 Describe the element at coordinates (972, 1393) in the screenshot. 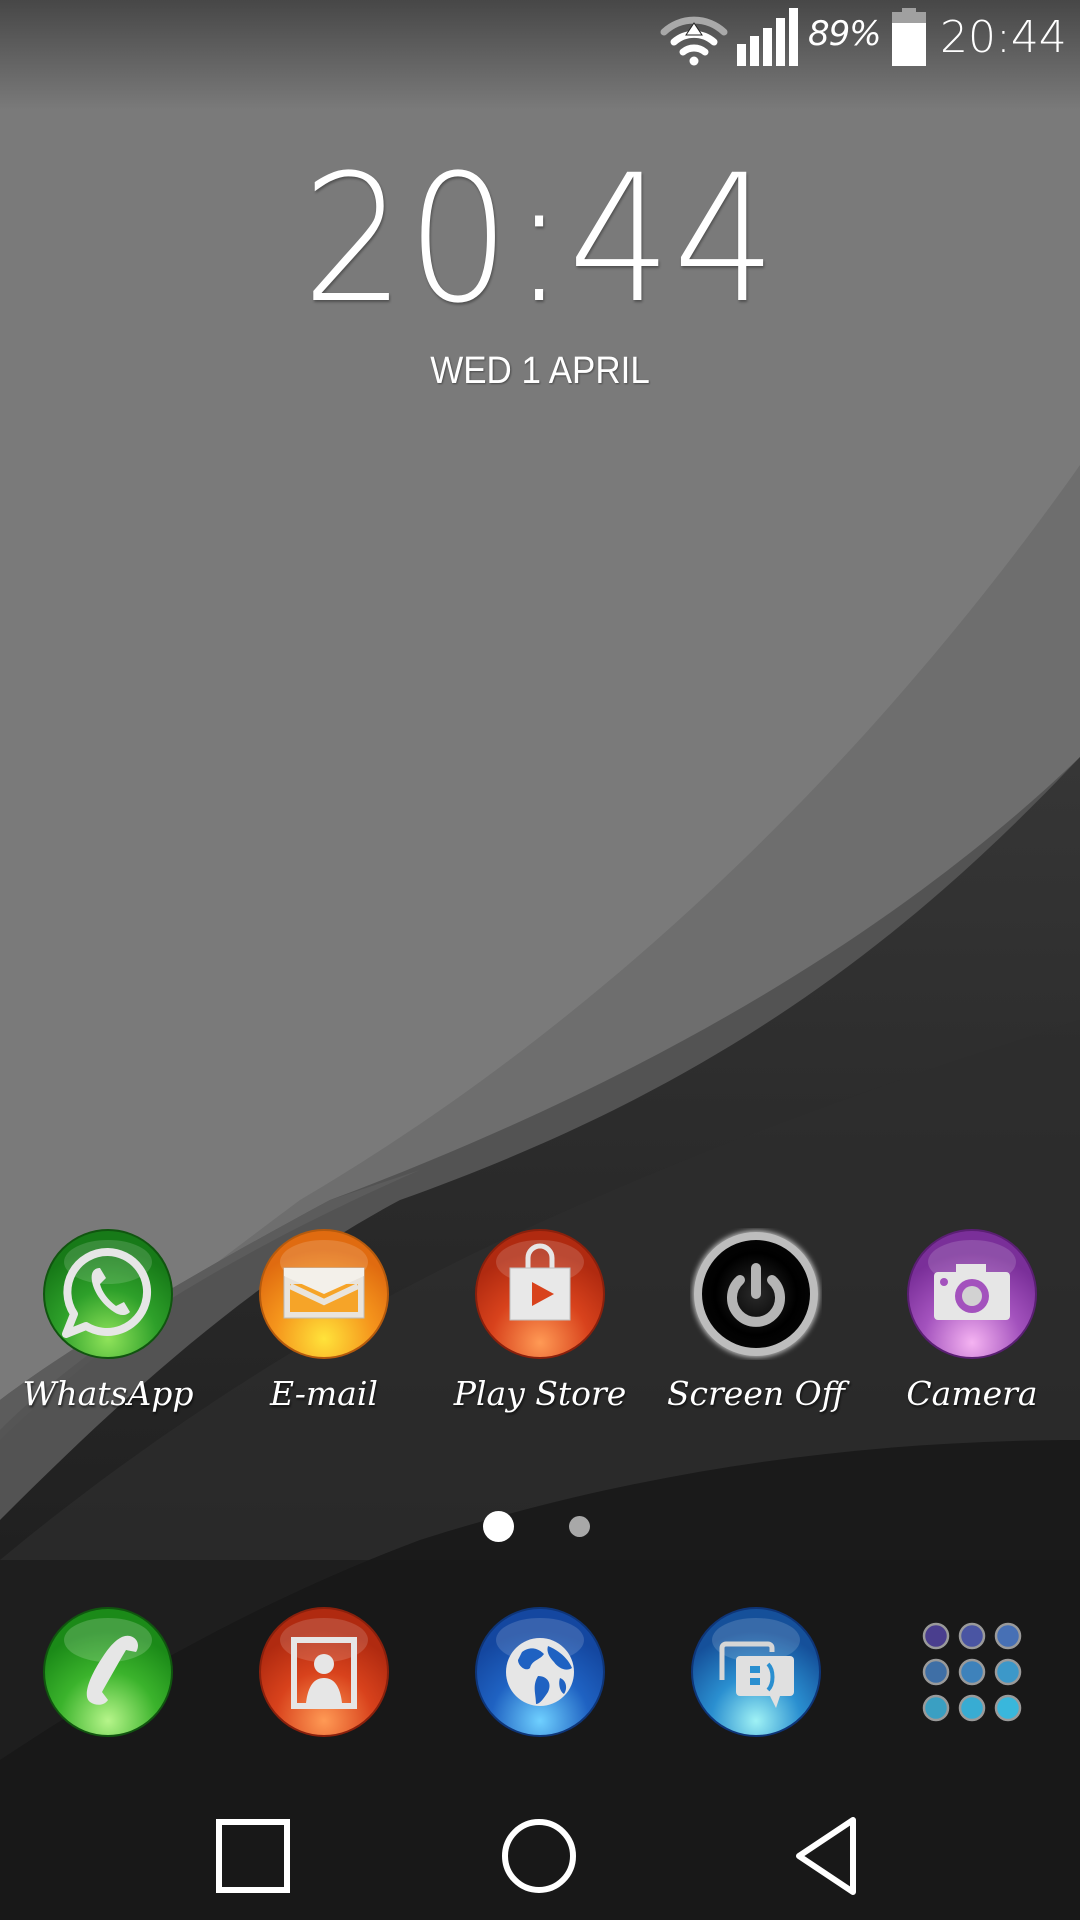

I see `app-label: Camera` at that location.